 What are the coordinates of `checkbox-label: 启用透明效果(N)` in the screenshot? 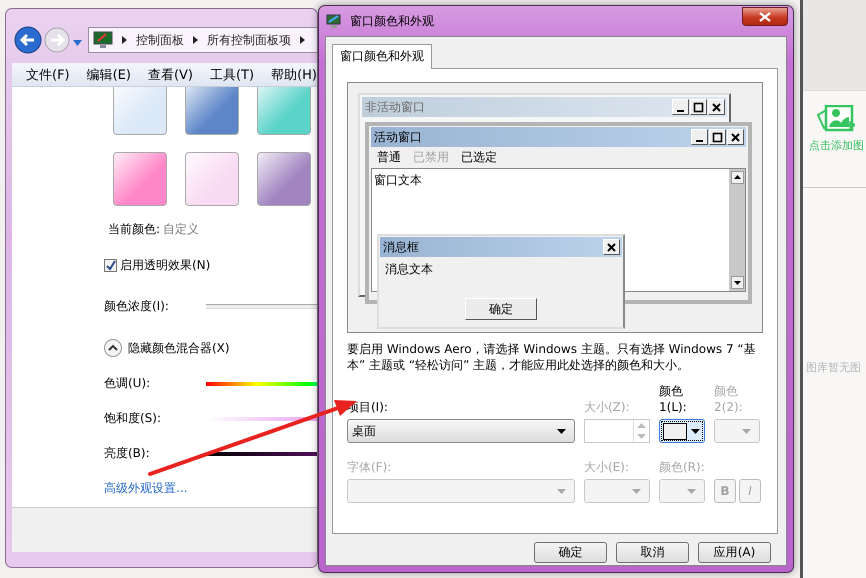 It's located at (165, 265).